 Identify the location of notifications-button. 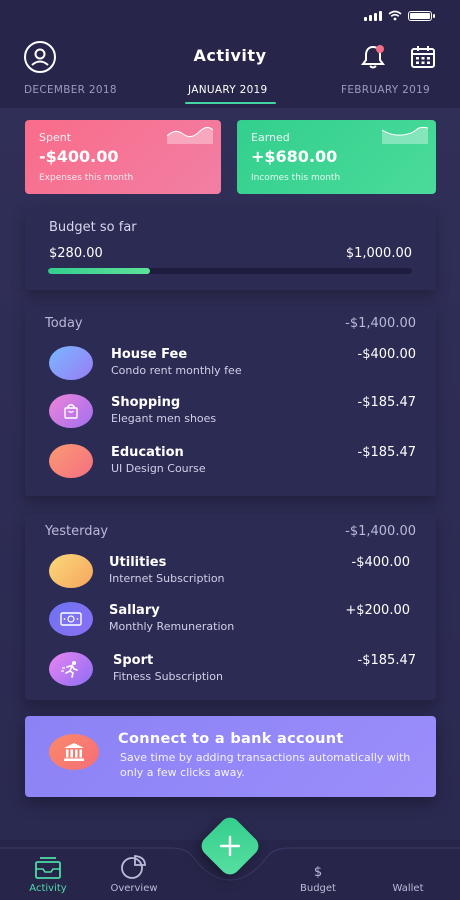
(373, 57).